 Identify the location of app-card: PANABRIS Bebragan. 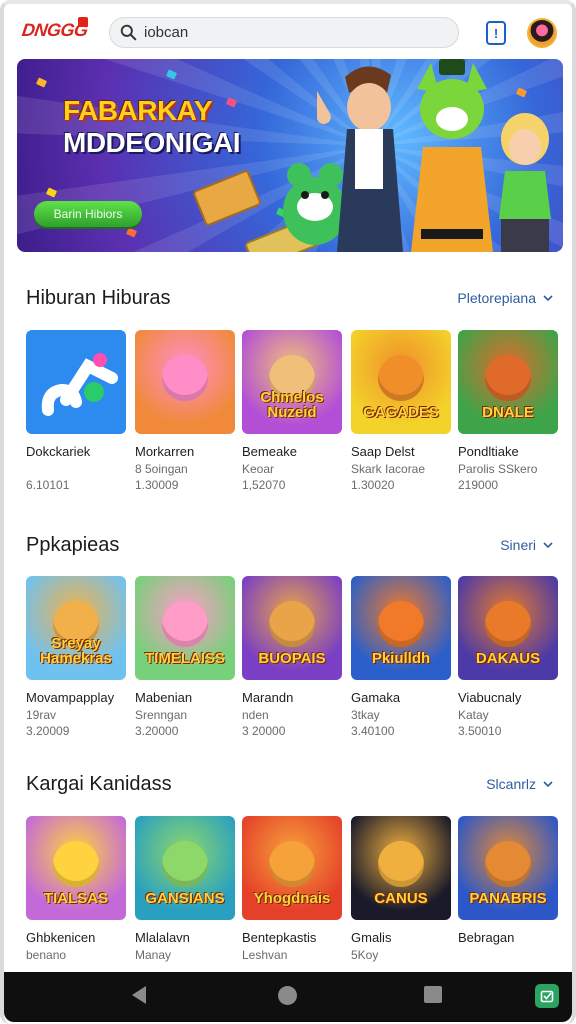
(508, 894).